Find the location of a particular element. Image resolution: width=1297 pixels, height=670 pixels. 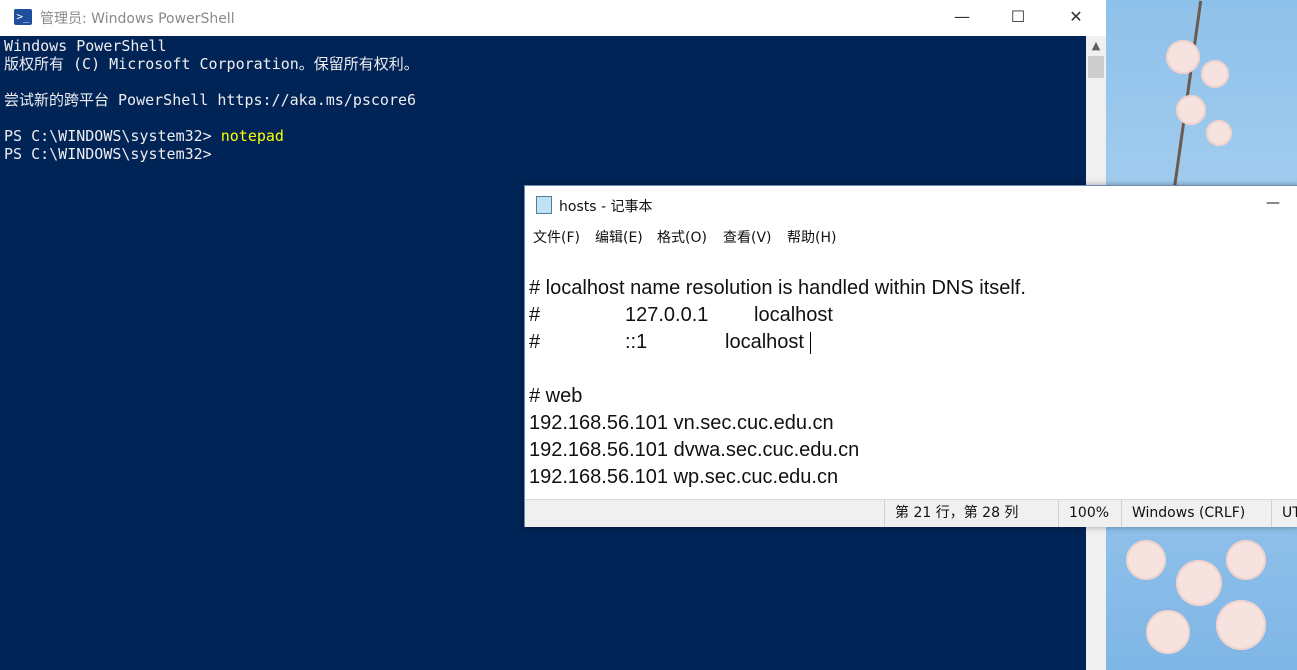

text-caret is located at coordinates (810, 343).